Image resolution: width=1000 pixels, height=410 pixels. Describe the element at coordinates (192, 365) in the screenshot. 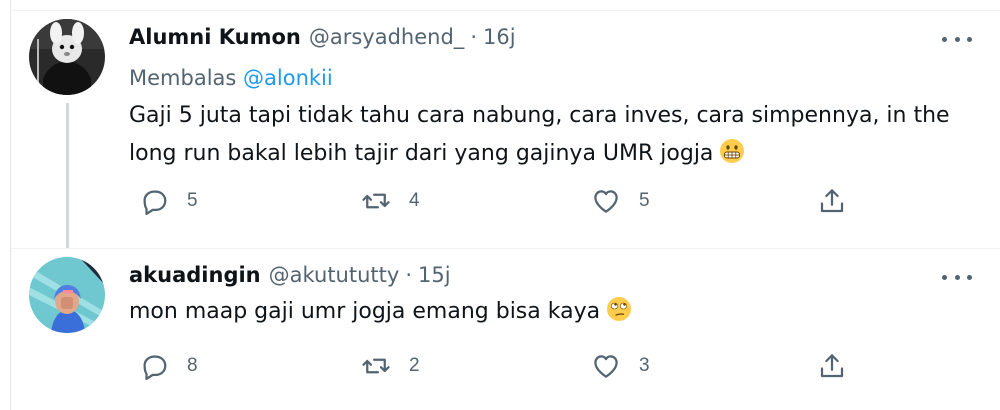

I see `reply-count: 8` at that location.